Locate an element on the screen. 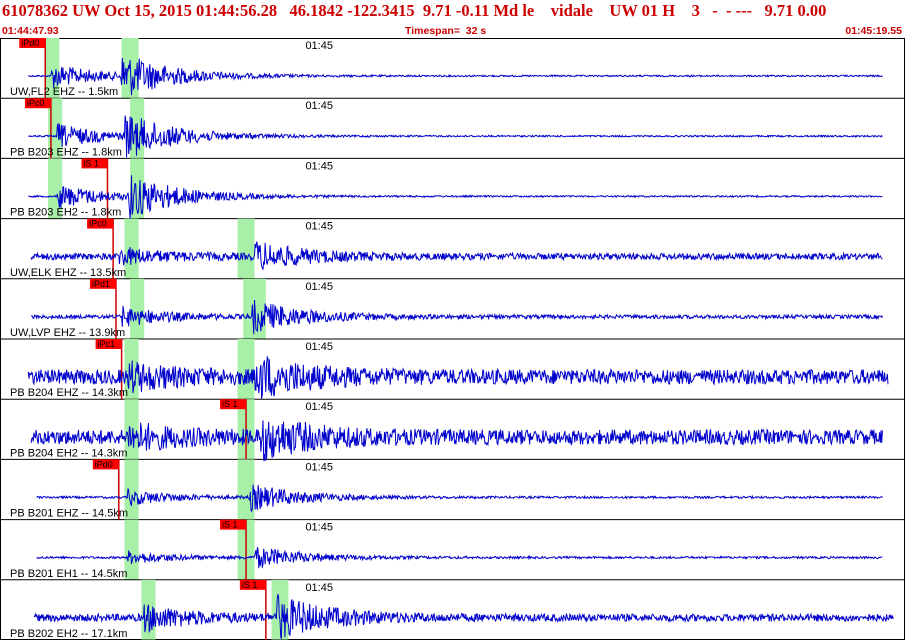  end-time: 01:45:19.55 is located at coordinates (873, 31).